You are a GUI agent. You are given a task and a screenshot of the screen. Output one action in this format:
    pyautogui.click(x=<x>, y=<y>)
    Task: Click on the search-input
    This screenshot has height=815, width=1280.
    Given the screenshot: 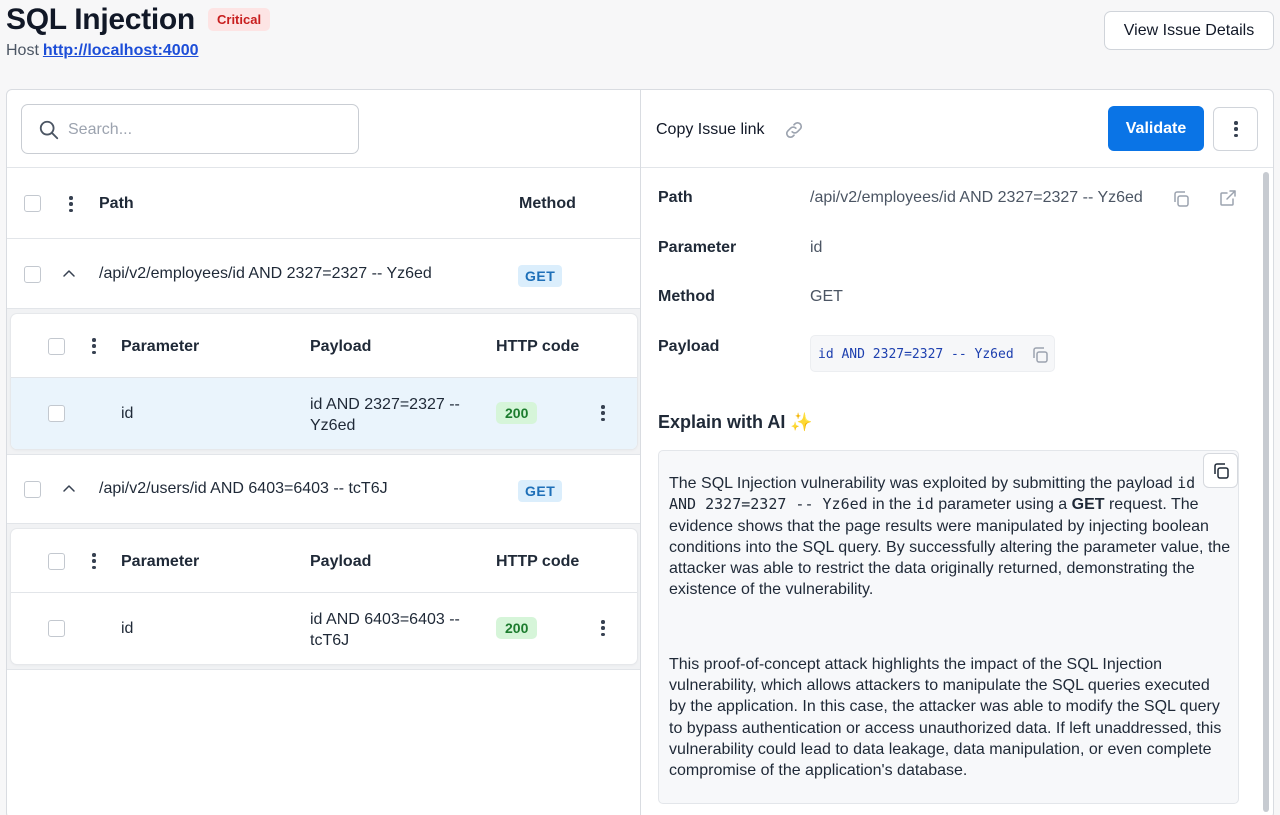 What is the action you would take?
    pyautogui.click(x=203, y=130)
    